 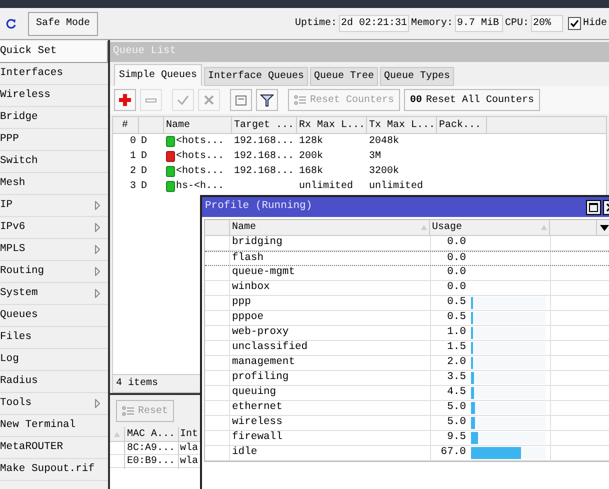 What do you see at coordinates (384, 171) in the screenshot?
I see `table-cell-text: 3200k` at bounding box center [384, 171].